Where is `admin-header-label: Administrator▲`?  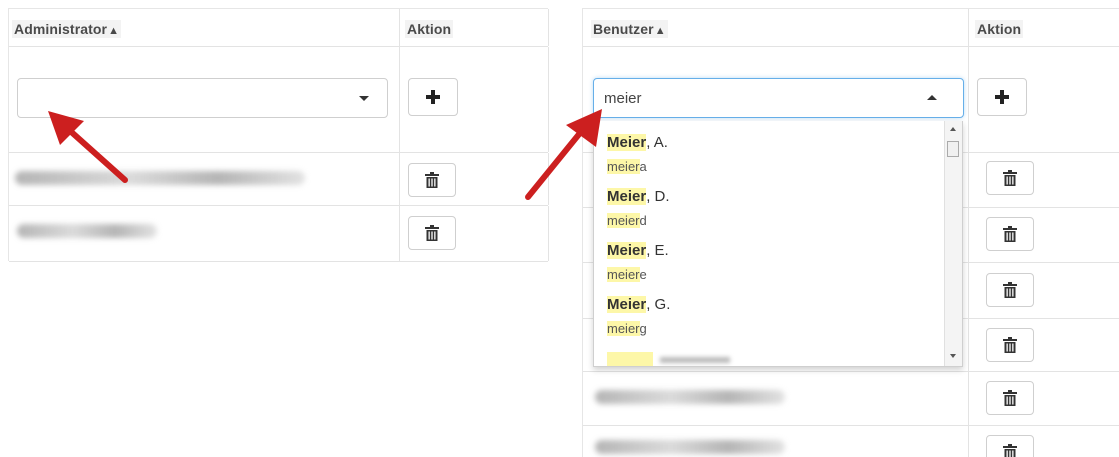 admin-header-label: Administrator▲ is located at coordinates (67, 29).